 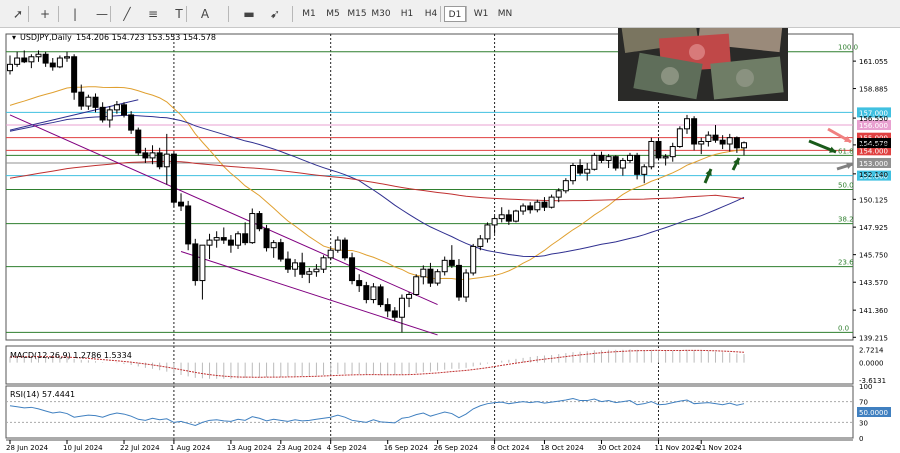 I want to click on timeframe-w1: W1, so click(x=481, y=14).